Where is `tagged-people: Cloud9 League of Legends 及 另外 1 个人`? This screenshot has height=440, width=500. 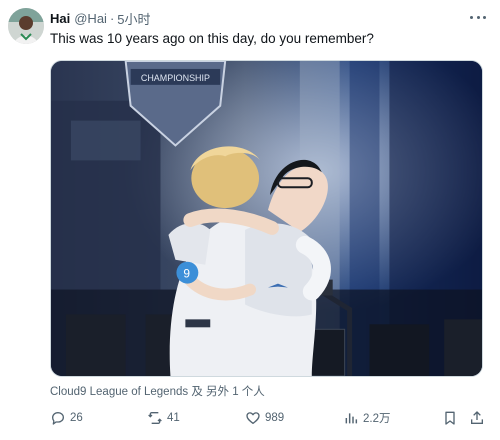 tagged-people: Cloud9 League of Legends 及 另外 1 个人 is located at coordinates (157, 391).